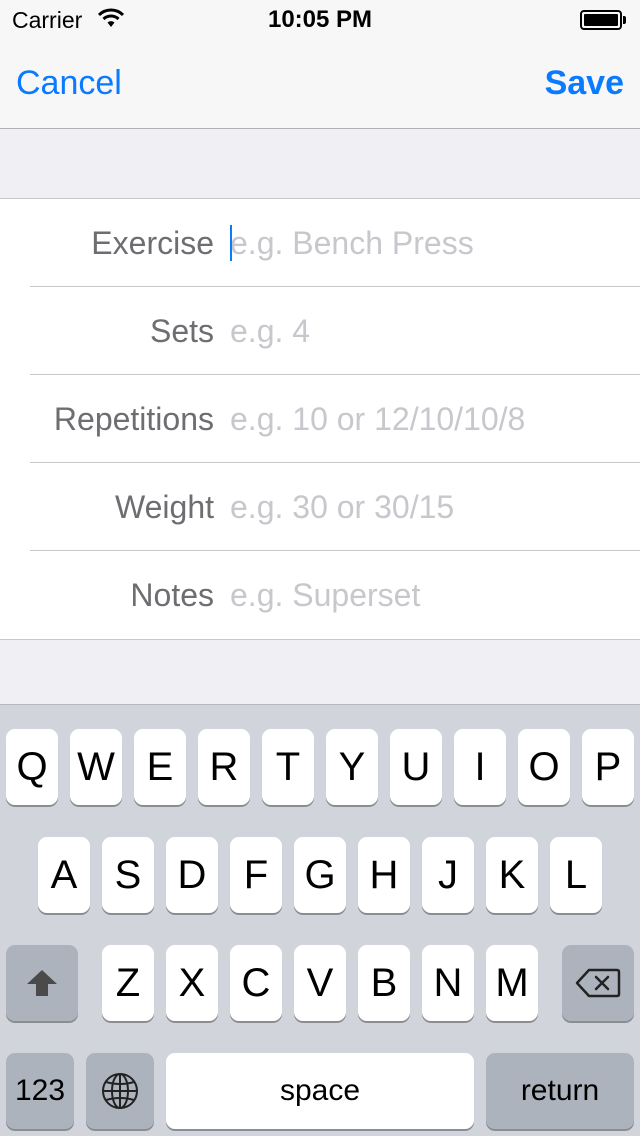 The width and height of the screenshot is (640, 1136). I want to click on globe-key, so click(120, 1091).